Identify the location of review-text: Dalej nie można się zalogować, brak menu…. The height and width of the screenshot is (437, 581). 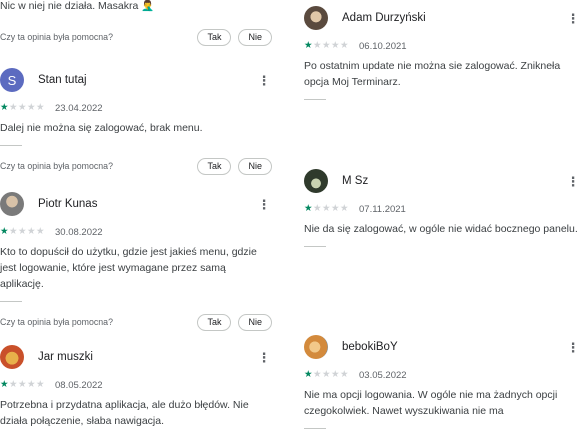
(101, 128).